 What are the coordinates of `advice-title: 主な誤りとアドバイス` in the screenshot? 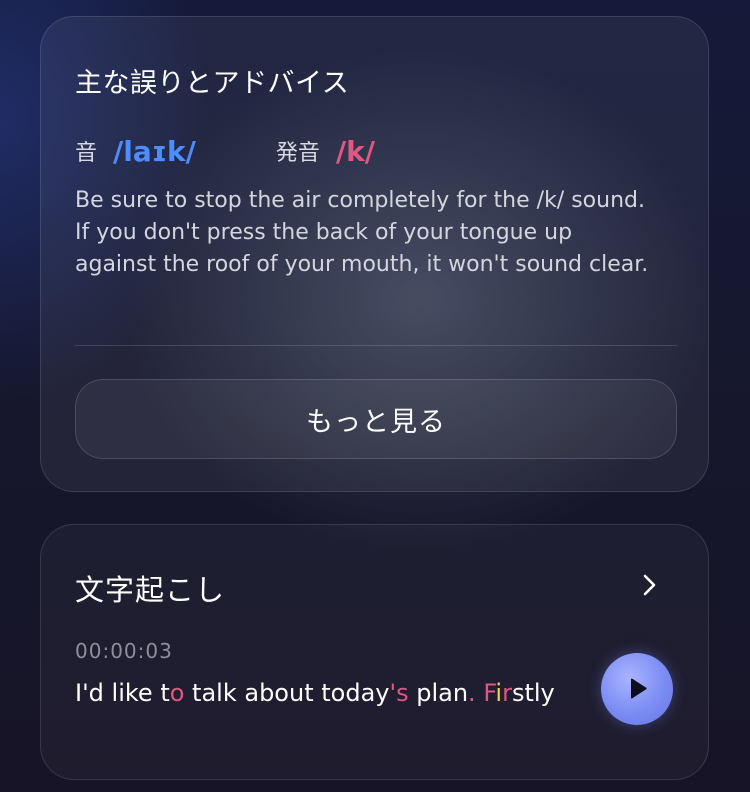 It's located at (212, 83).